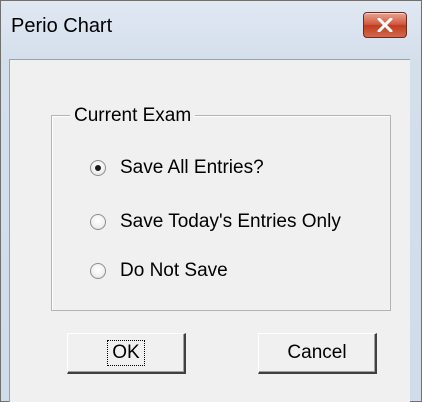 The width and height of the screenshot is (422, 402). I want to click on save-todays-entries-option: Save Today's Entries Only, so click(215, 222).